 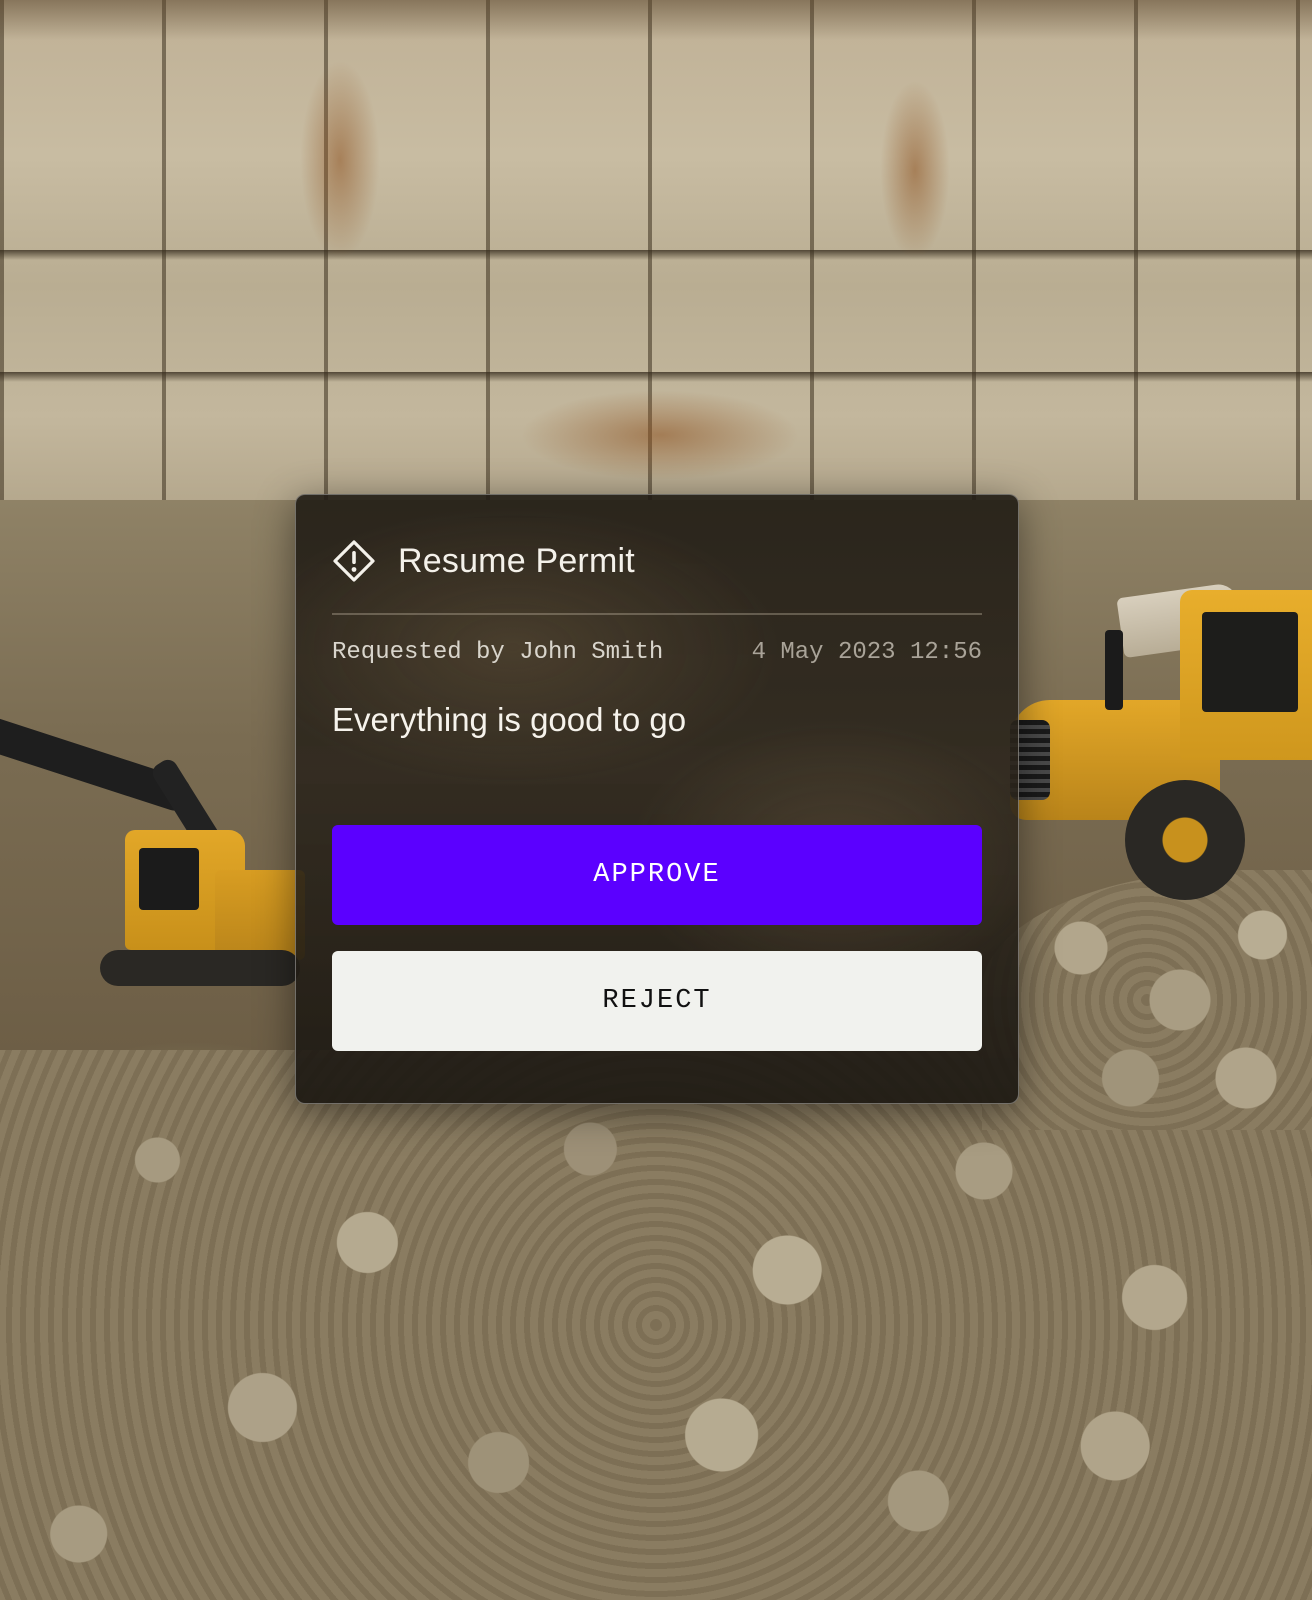 What do you see at coordinates (516, 560) in the screenshot?
I see `permit-title: Resume Permit` at bounding box center [516, 560].